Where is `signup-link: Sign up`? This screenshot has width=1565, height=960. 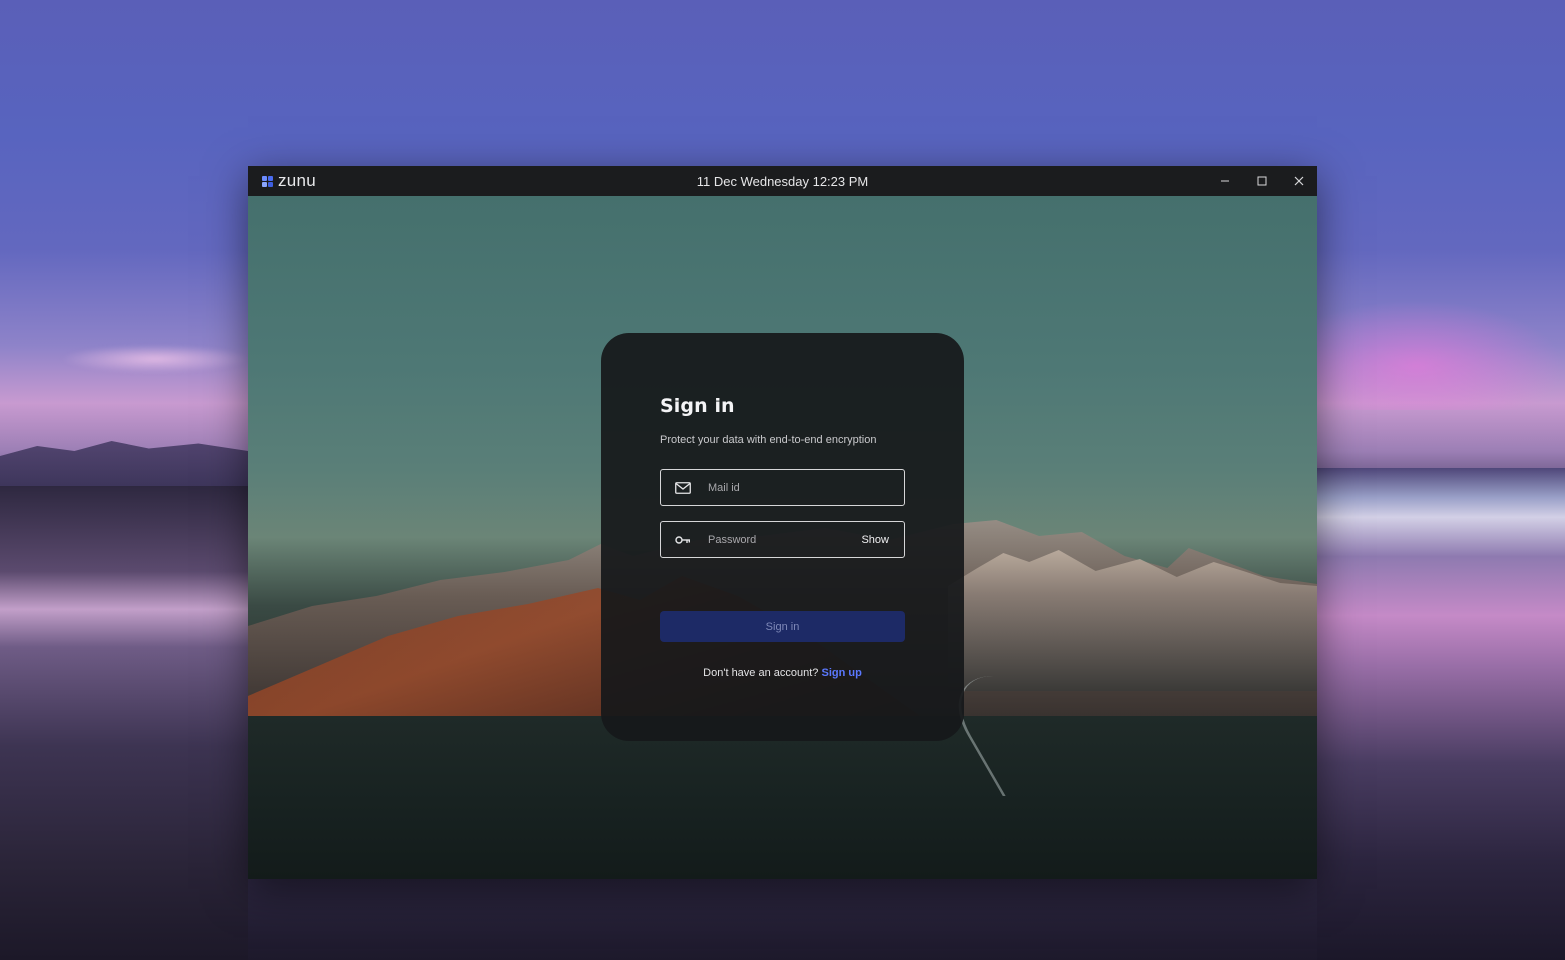 signup-link: Sign up is located at coordinates (841, 673).